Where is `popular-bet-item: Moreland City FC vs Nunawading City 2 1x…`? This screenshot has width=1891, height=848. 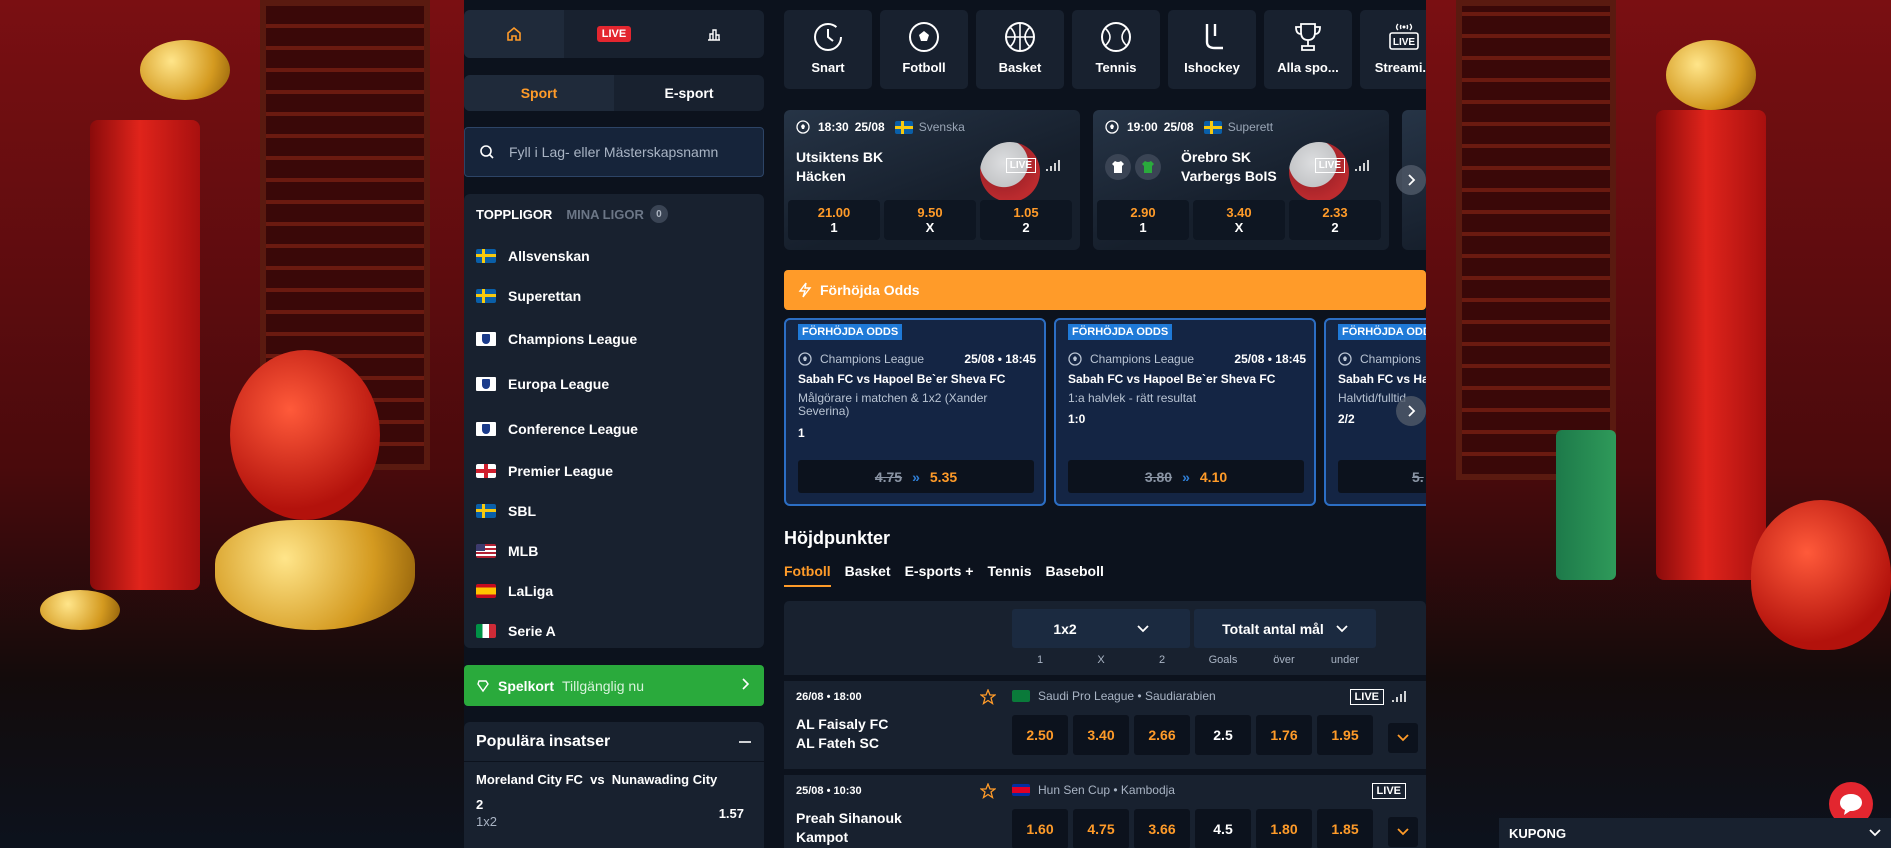
popular-bet-item: Moreland City FC vs Nunawading City 2 1x… is located at coordinates (614, 800).